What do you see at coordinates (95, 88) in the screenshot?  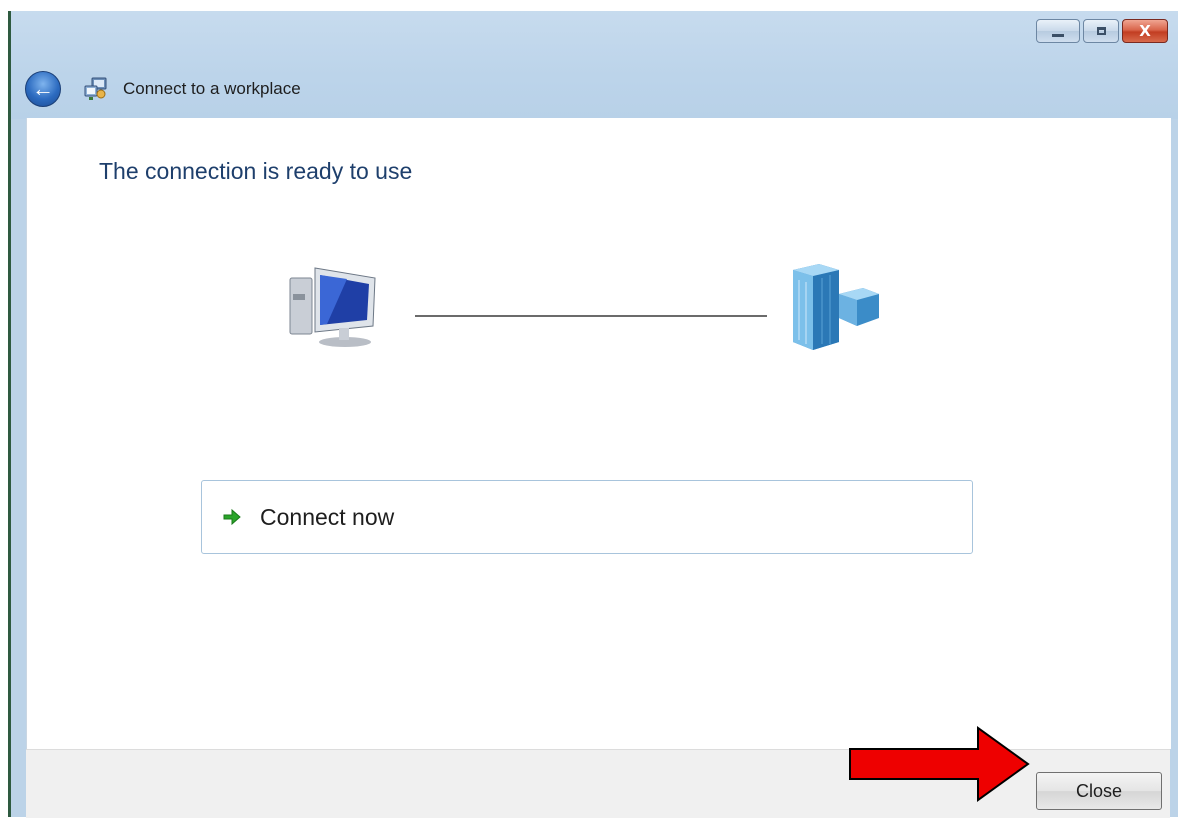 I see `network-connection-icon` at bounding box center [95, 88].